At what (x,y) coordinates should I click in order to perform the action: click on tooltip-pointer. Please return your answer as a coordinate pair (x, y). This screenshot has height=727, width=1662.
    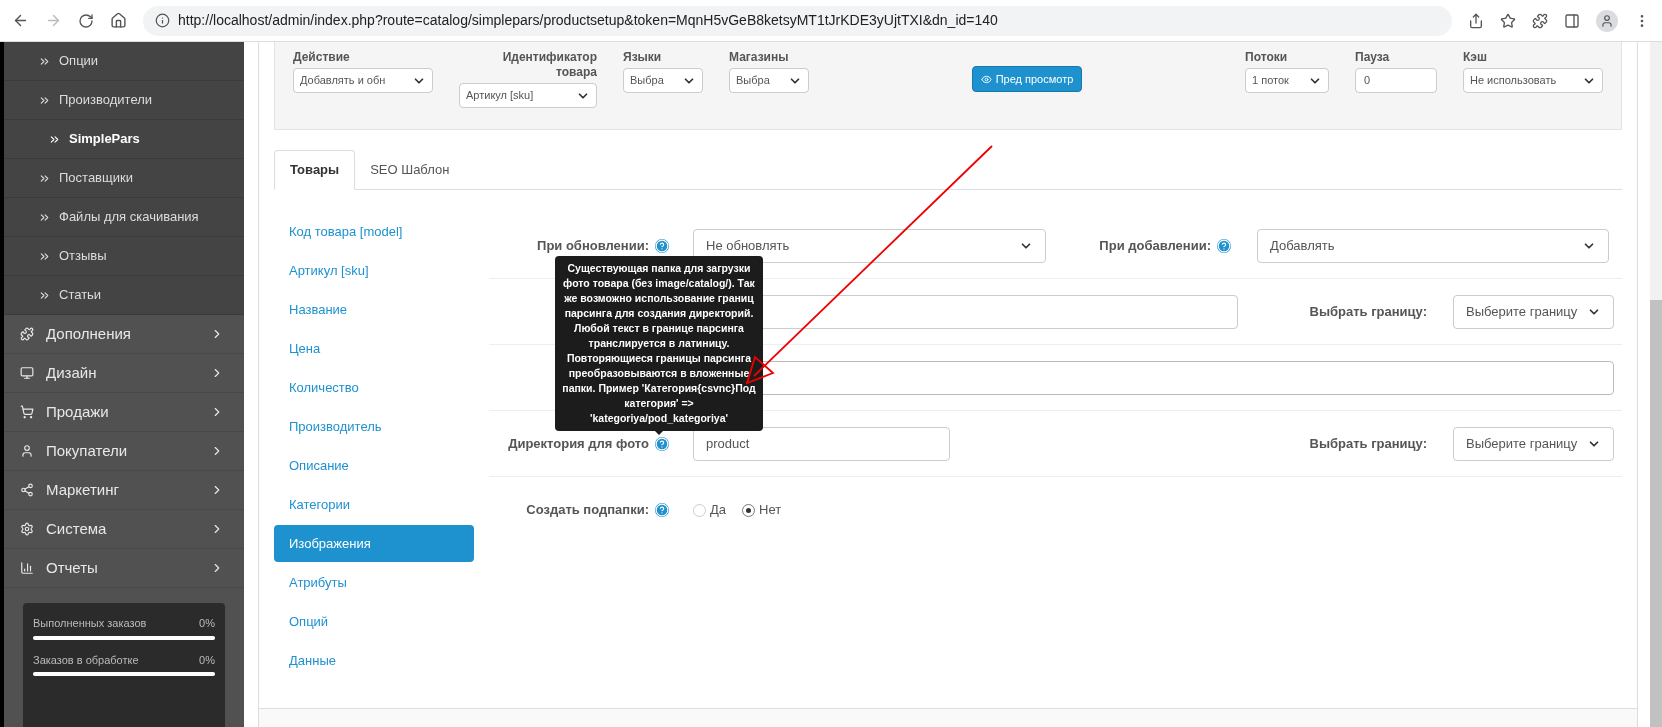
    Looking at the image, I should click on (659, 432).